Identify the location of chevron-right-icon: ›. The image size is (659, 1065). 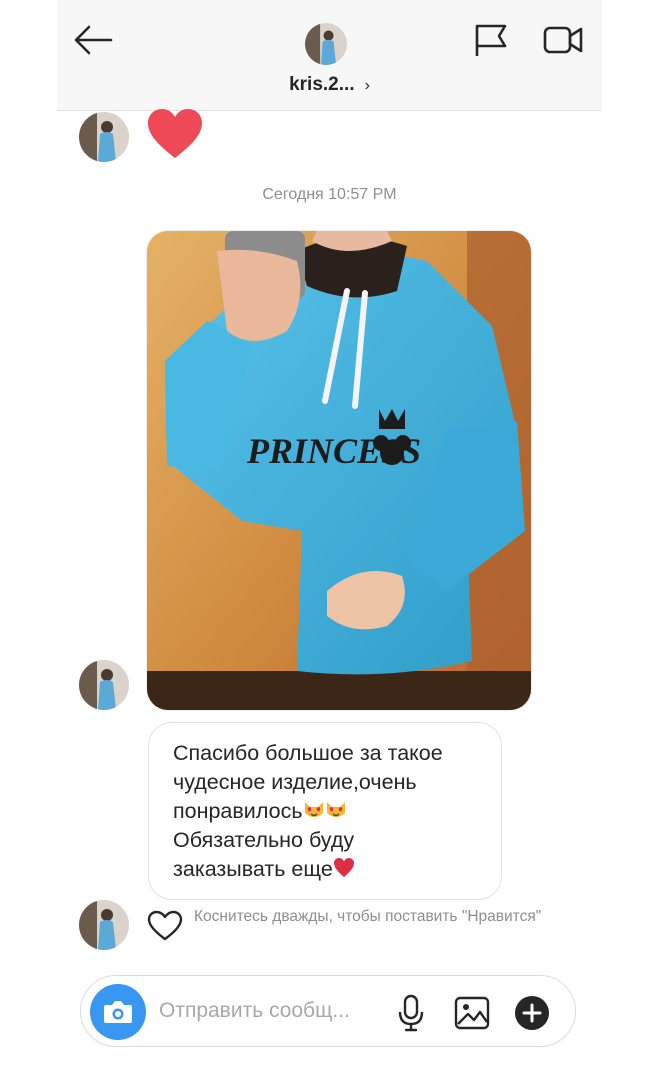
(367, 85).